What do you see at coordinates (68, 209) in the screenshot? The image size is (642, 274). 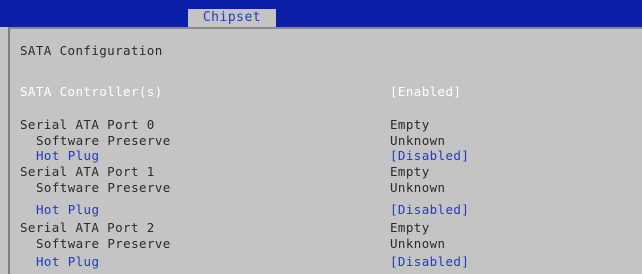 I see `port-1-hot-plug-label: Hot Plug` at bounding box center [68, 209].